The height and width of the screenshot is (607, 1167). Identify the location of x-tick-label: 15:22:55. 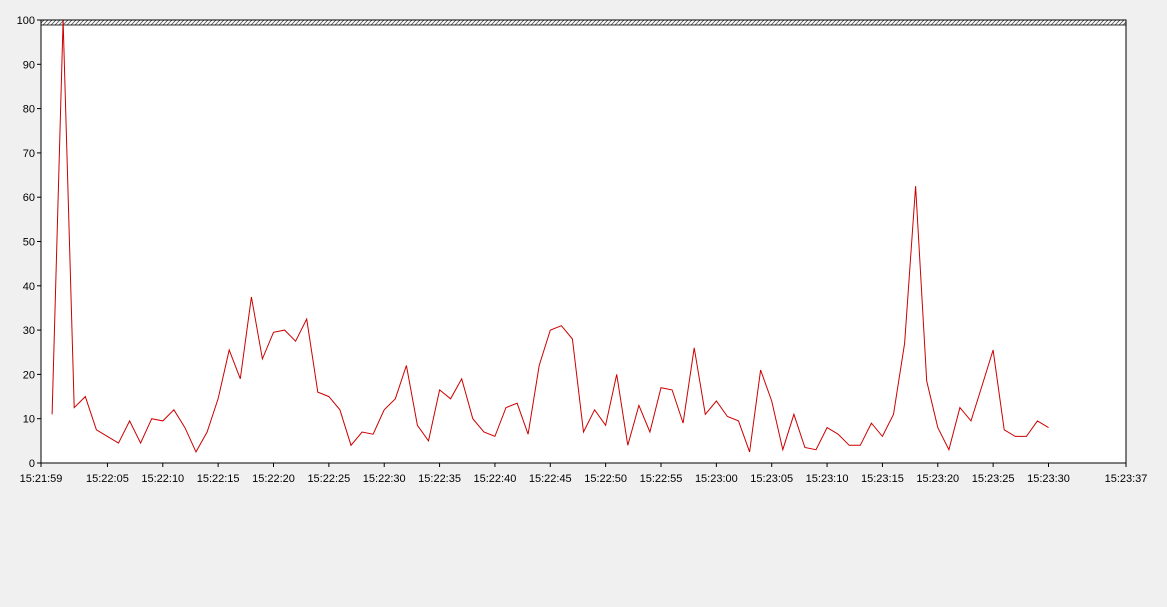
(661, 479).